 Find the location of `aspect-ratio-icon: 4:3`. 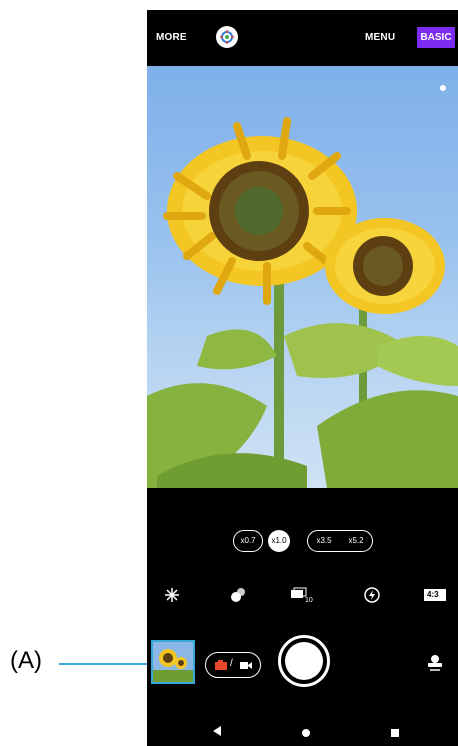

aspect-ratio-icon: 4:3 is located at coordinates (435, 595).